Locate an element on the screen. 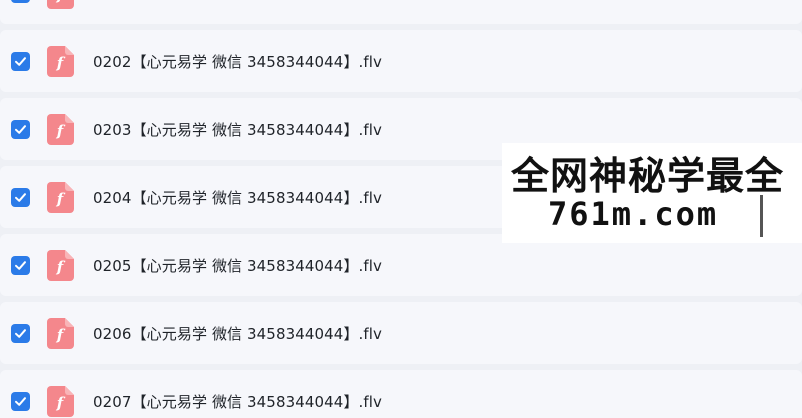 The image size is (802, 418). file-row: f 0205【心元易学 微信 3458344044】.flv is located at coordinates (401, 265).